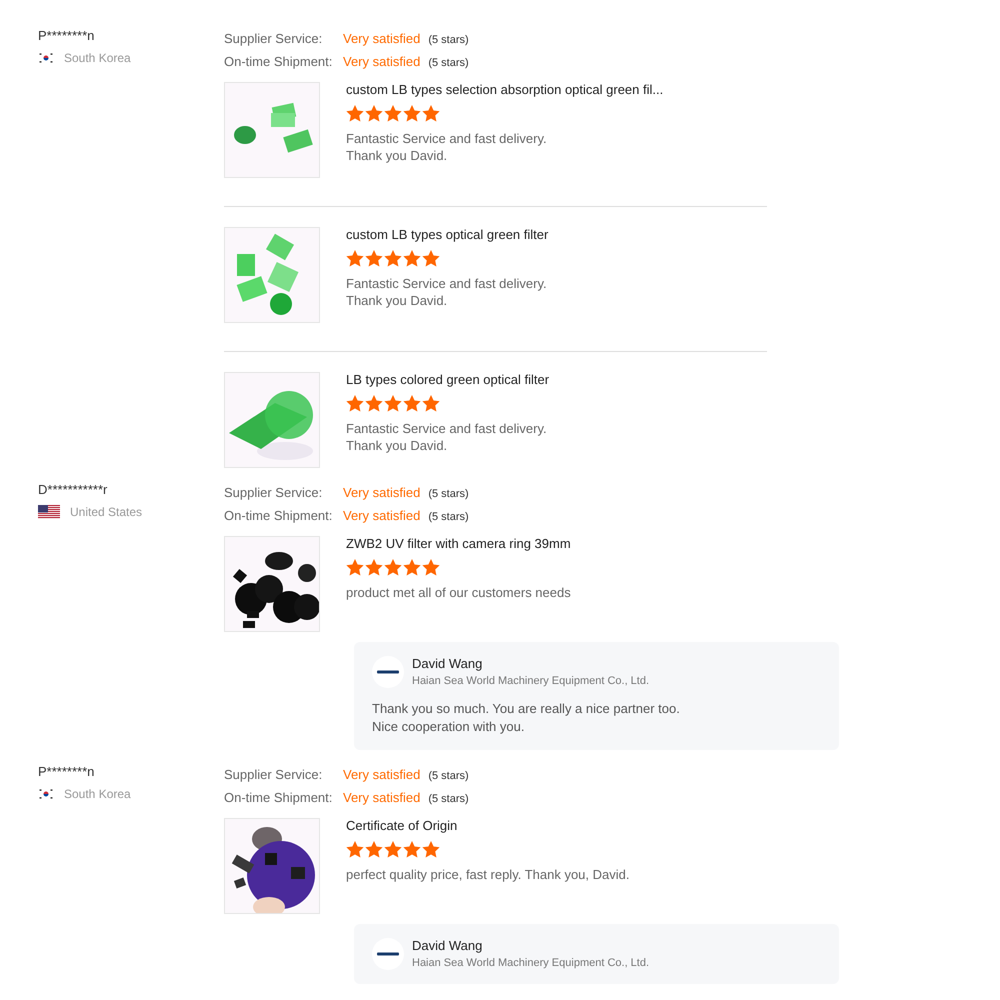 This screenshot has height=1000, width=1000. Describe the element at coordinates (106, 512) in the screenshot. I see `country-name: United States` at that location.